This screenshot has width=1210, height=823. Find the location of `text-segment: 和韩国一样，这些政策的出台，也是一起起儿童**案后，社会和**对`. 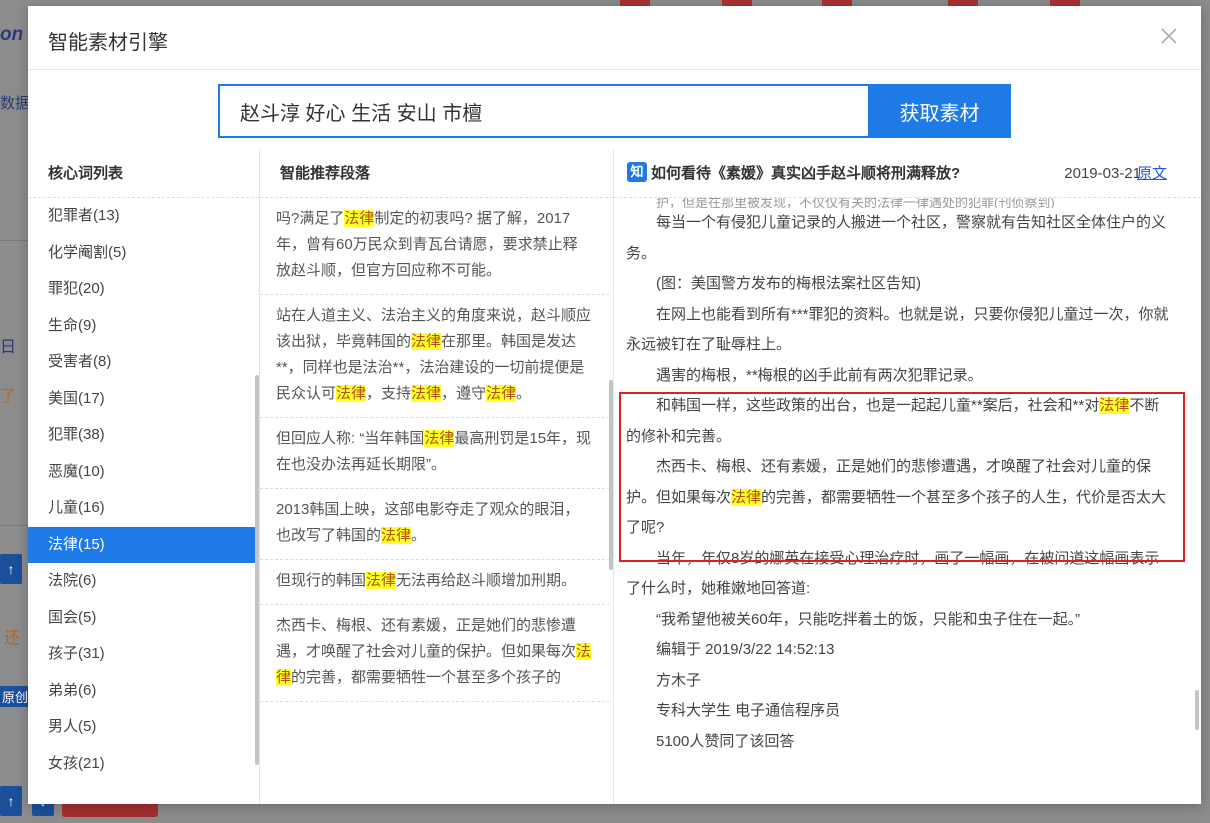

text-segment: 和韩国一样，这些政策的出台，也是一起起儿童**案后，社会和**对 is located at coordinates (878, 405).